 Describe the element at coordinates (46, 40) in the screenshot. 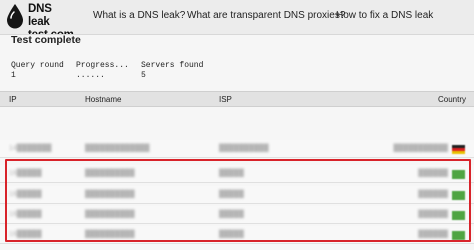

I see `page-title: Test complete` at that location.